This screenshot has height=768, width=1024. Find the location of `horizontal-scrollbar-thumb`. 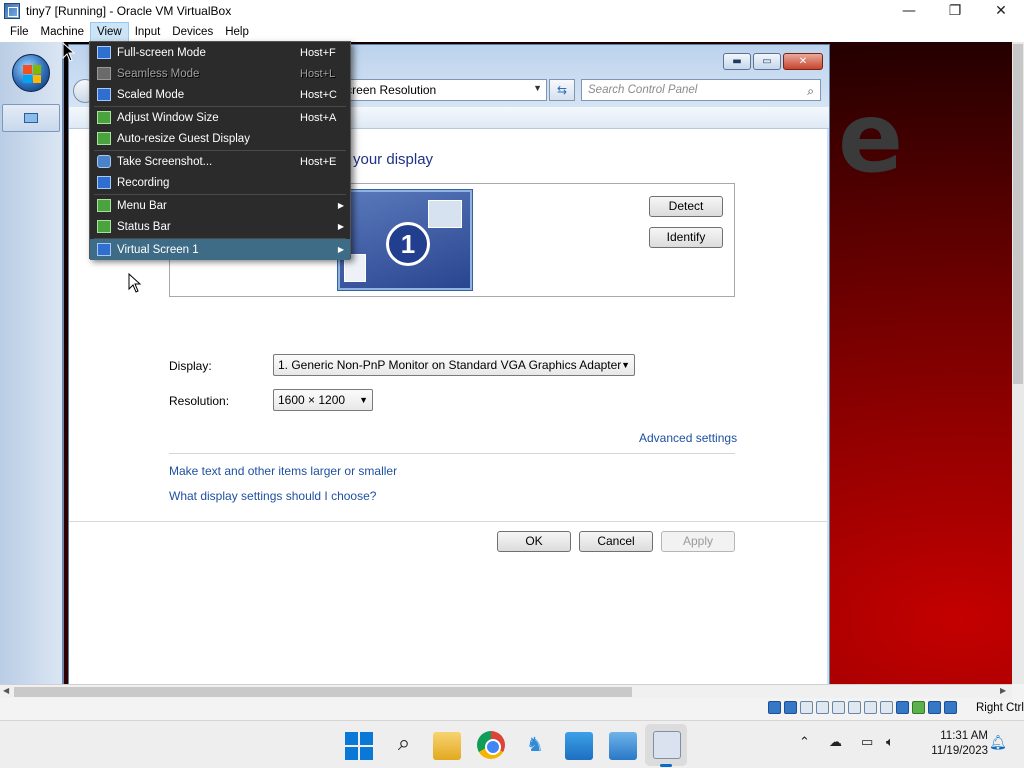

horizontal-scrollbar-thumb is located at coordinates (323, 692).